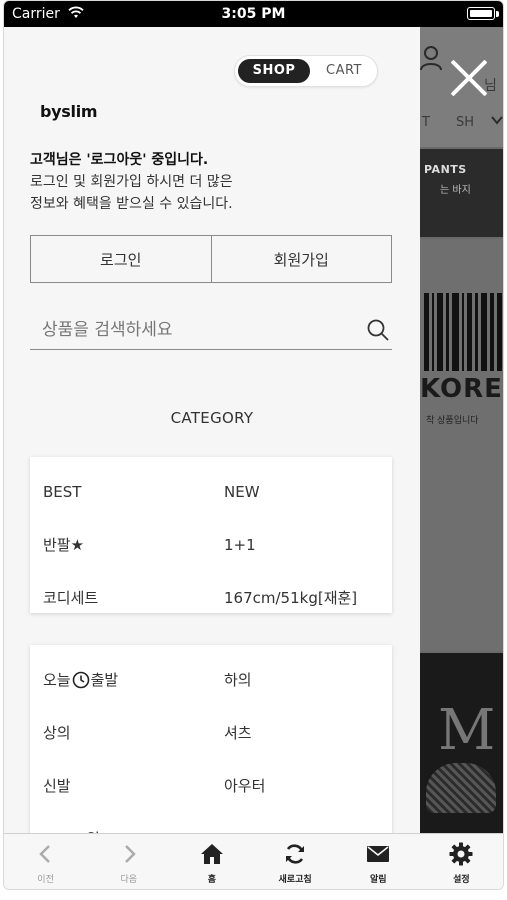  What do you see at coordinates (378, 854) in the screenshot?
I see `mail-icon` at bounding box center [378, 854].